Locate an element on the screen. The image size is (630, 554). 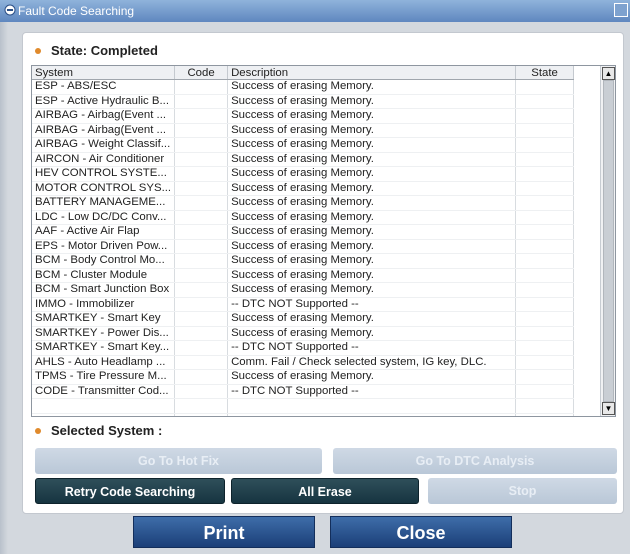
close-button: Close is located at coordinates (421, 532).